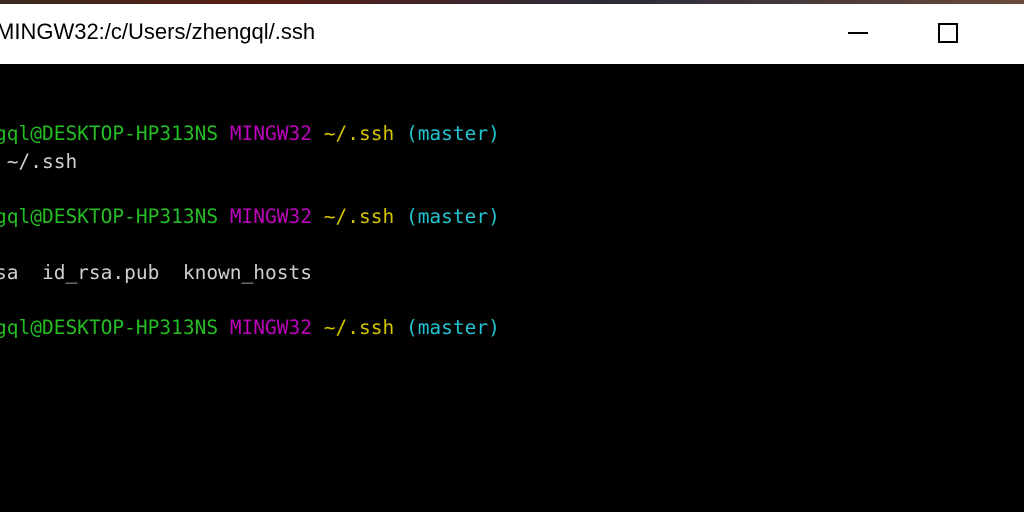 The width and height of the screenshot is (1024, 512). Describe the element at coordinates (39, 161) in the screenshot. I see `output-line: ~/.ssh` at that location.